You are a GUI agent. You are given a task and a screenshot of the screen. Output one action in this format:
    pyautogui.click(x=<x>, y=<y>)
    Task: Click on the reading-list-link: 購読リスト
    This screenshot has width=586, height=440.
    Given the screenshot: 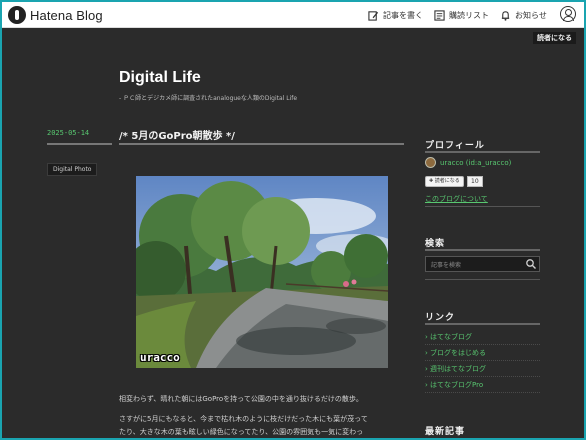 What is the action you would take?
    pyautogui.click(x=461, y=15)
    